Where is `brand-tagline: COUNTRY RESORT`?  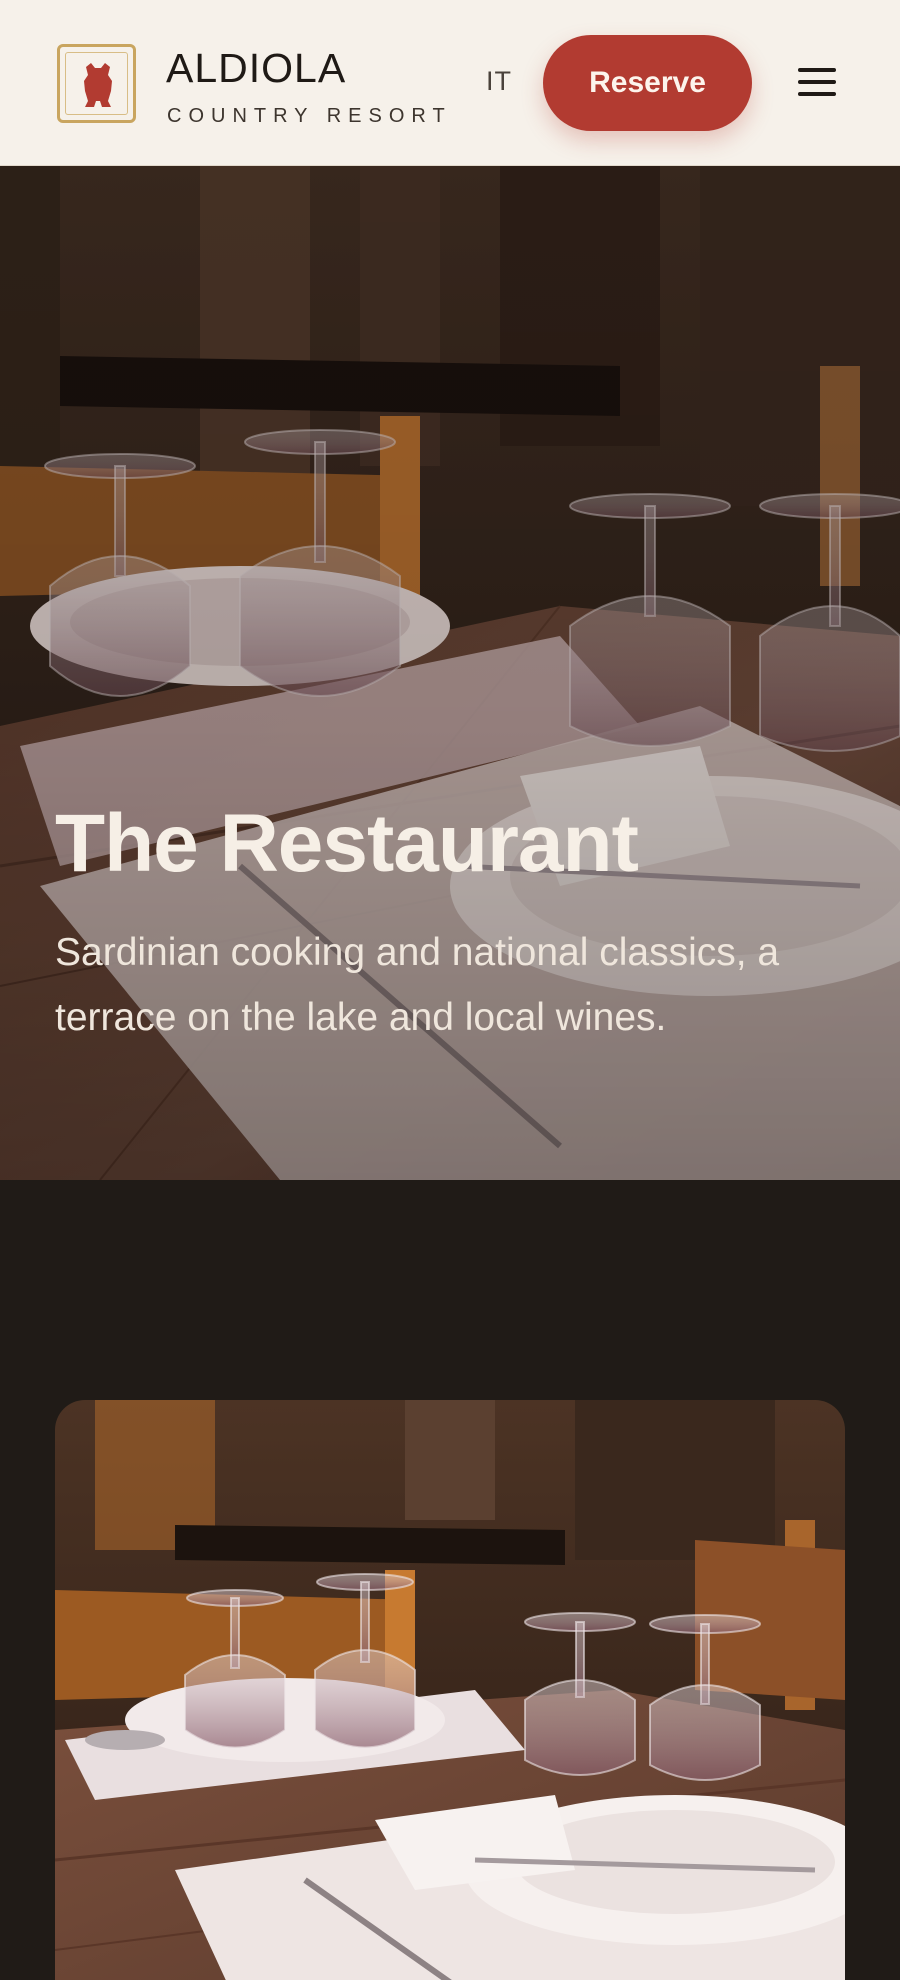 brand-tagline: COUNTRY RESORT is located at coordinates (309, 116).